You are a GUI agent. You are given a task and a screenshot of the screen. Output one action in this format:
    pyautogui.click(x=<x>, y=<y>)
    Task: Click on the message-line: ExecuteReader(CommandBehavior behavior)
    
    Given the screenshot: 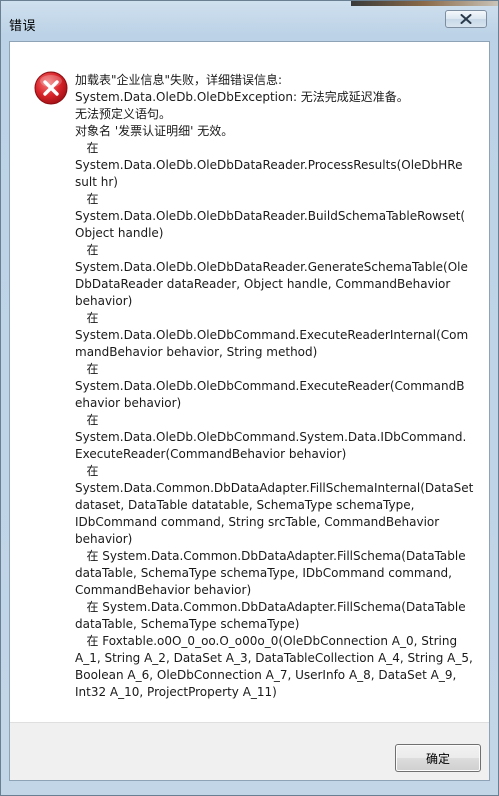 What is the action you would take?
    pyautogui.click(x=211, y=454)
    